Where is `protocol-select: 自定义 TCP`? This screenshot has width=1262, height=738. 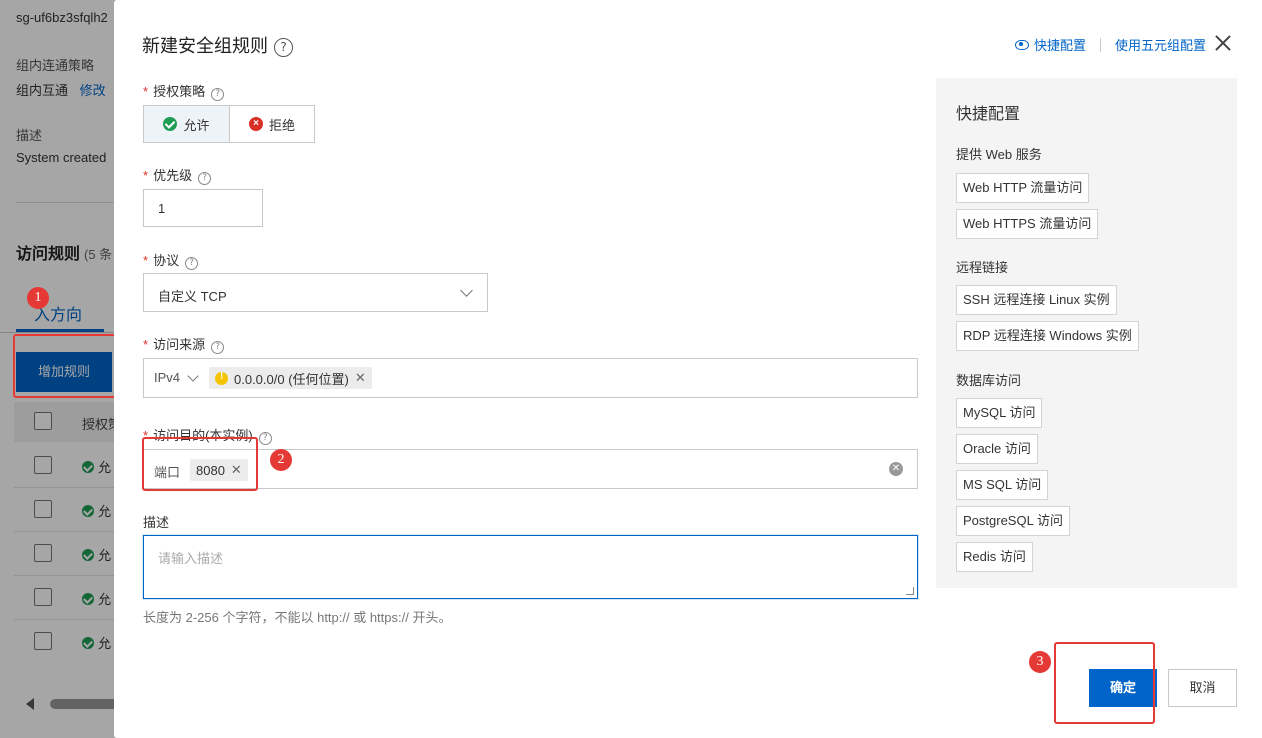
protocol-select: 自定义 TCP is located at coordinates (315, 292).